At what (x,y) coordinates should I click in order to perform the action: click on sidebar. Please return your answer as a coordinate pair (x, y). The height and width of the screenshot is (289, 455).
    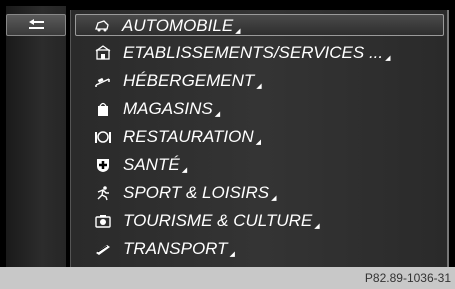
    Looking at the image, I should click on (36, 136).